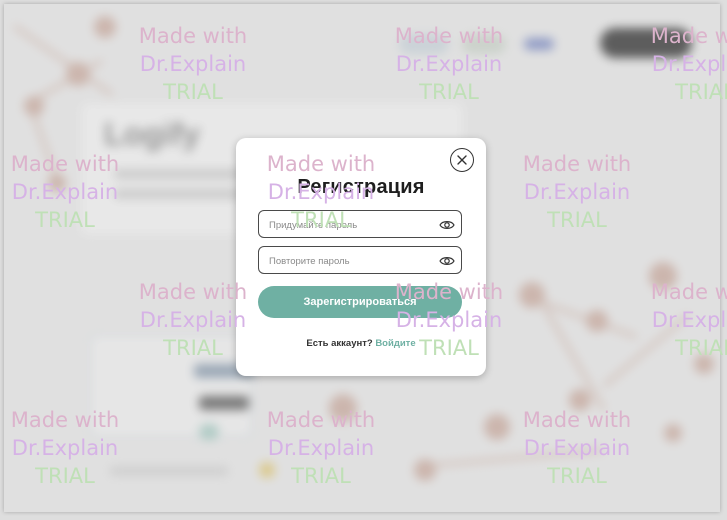 This screenshot has width=727, height=520. I want to click on repeat-password-field, so click(360, 260).